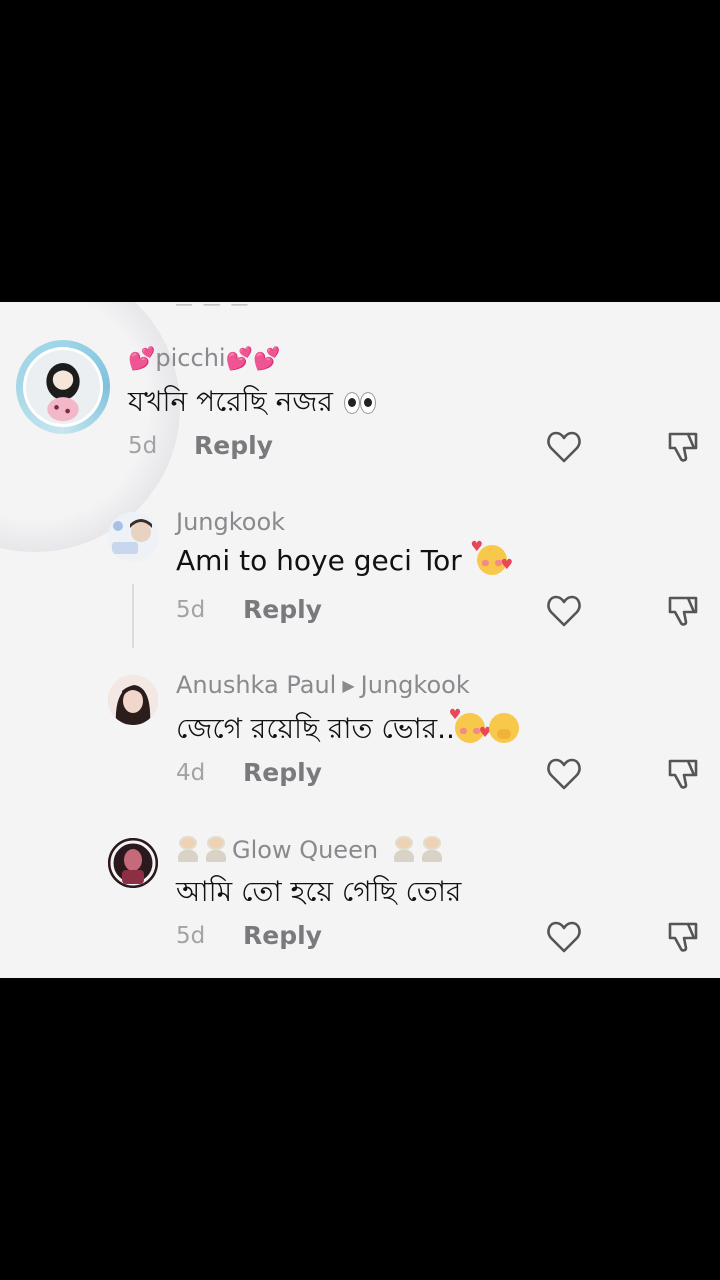 The image size is (720, 1280). Describe the element at coordinates (190, 358) in the screenshot. I see `username-text: picchi` at that location.